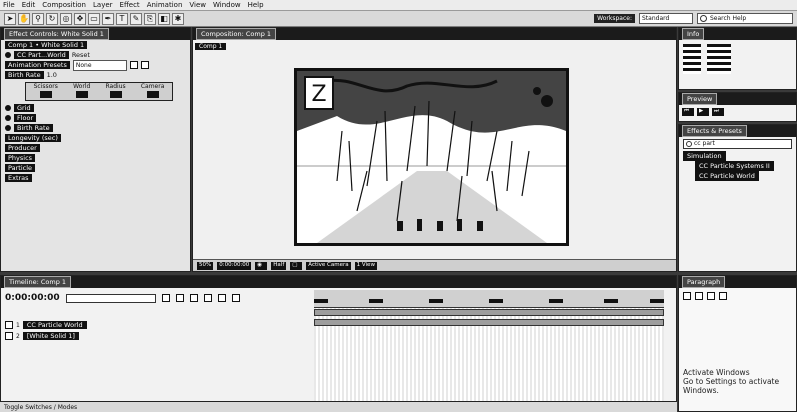 This screenshot has height=412, width=797. What do you see at coordinates (714, 131) in the screenshot?
I see `effects-presets-tab: Effects & Presets` at bounding box center [714, 131].